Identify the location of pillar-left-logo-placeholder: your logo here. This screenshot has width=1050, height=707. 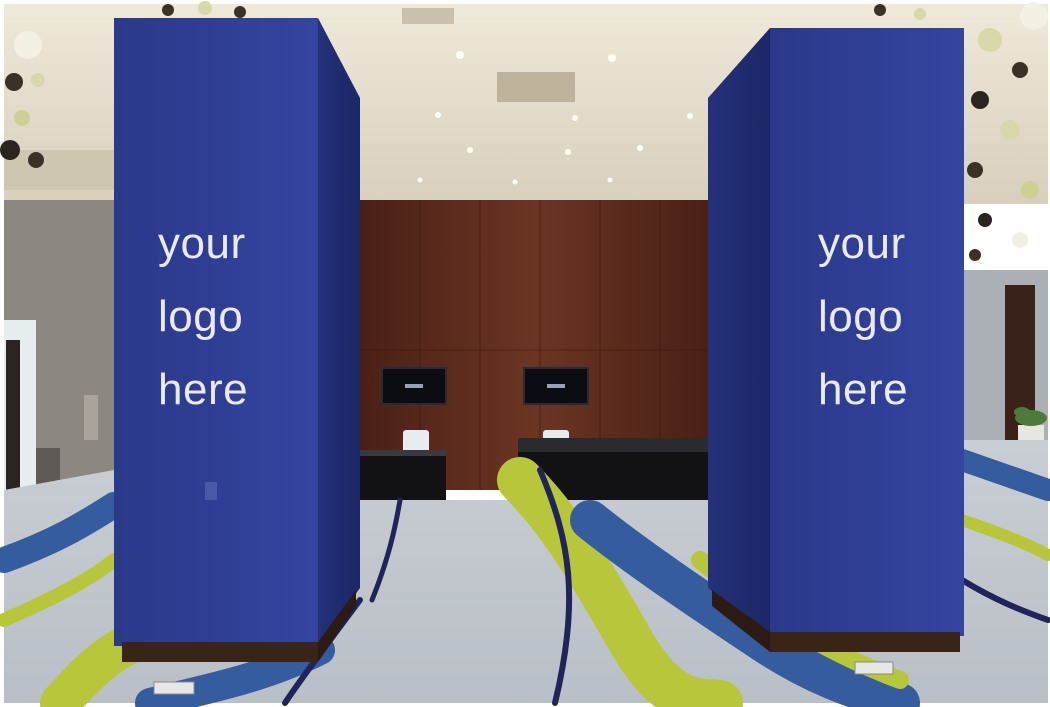
(203, 316).